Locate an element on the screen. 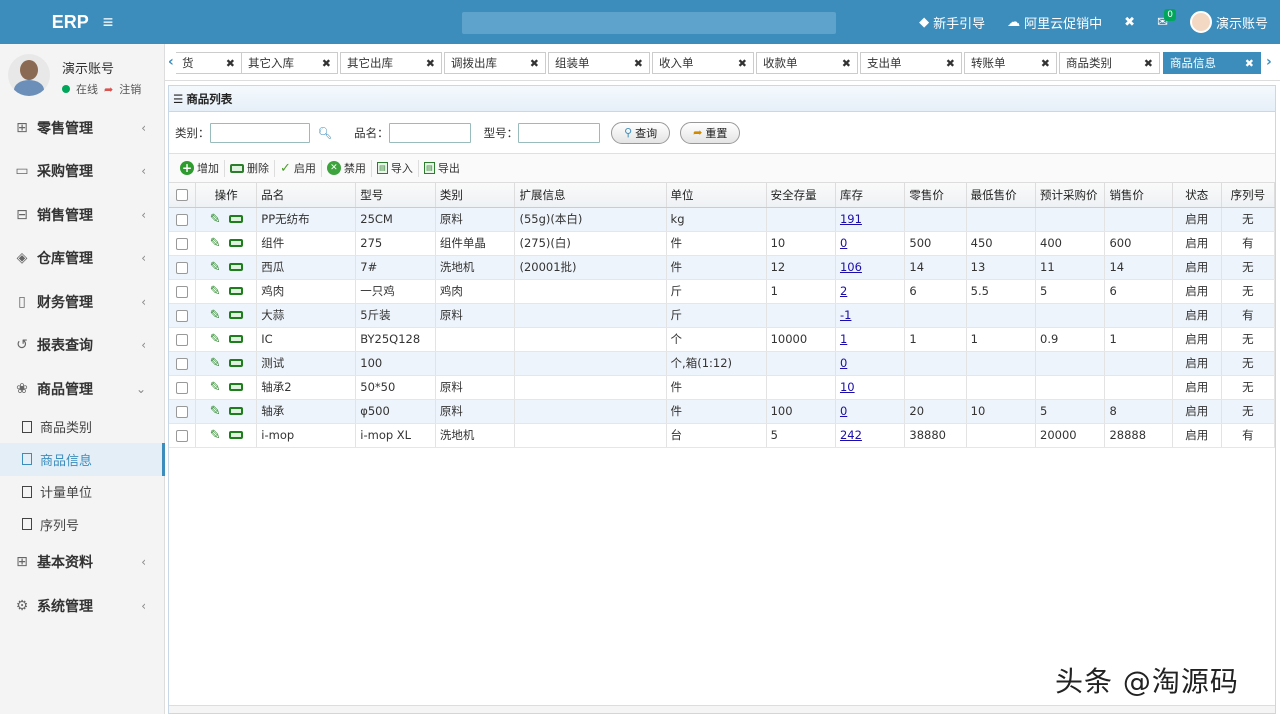 The width and height of the screenshot is (1280, 714). tab-scroll-left-icon: ‹ is located at coordinates (171, 62).